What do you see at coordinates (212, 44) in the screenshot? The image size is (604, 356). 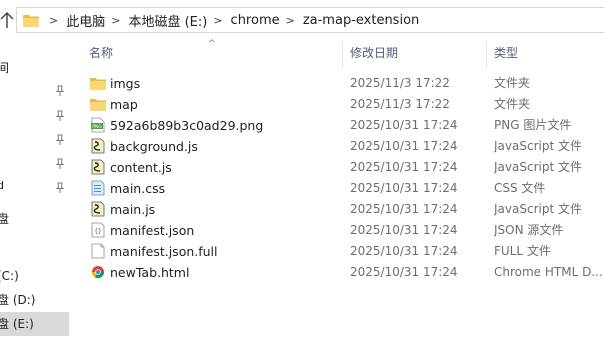 I see `sort-up-icon: ^` at bounding box center [212, 44].